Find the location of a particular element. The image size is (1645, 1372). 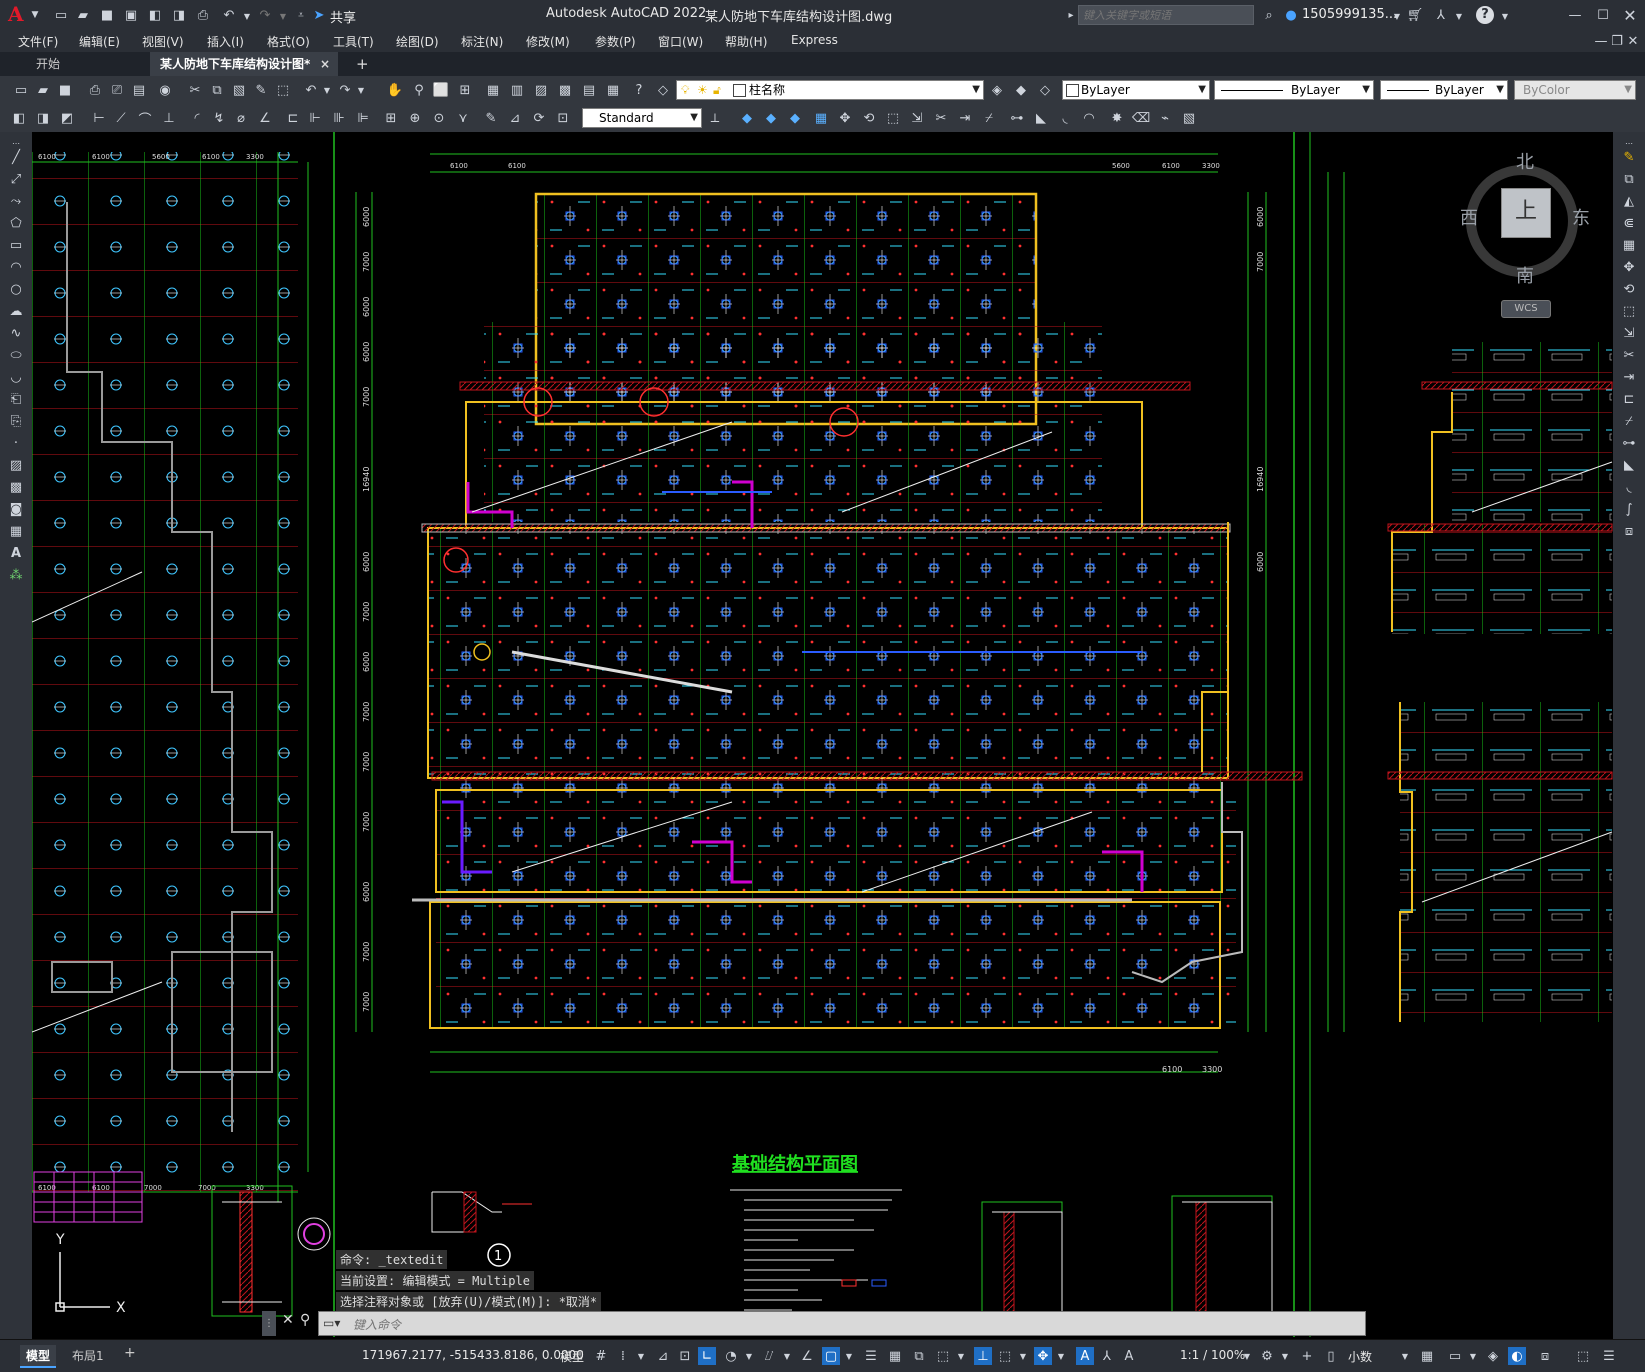

block-editor-icon: ⬚ is located at coordinates (283, 90).